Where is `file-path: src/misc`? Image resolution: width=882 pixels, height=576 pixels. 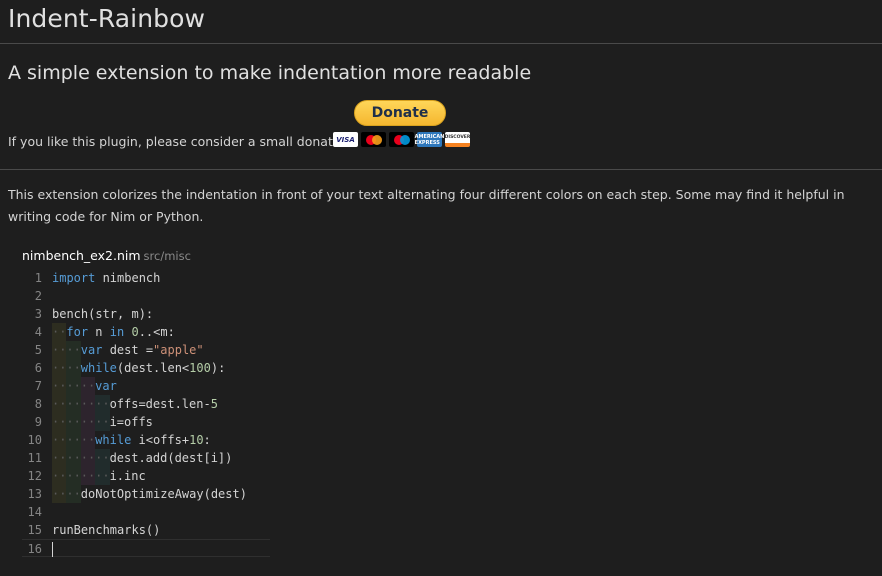
file-path: src/misc is located at coordinates (167, 256).